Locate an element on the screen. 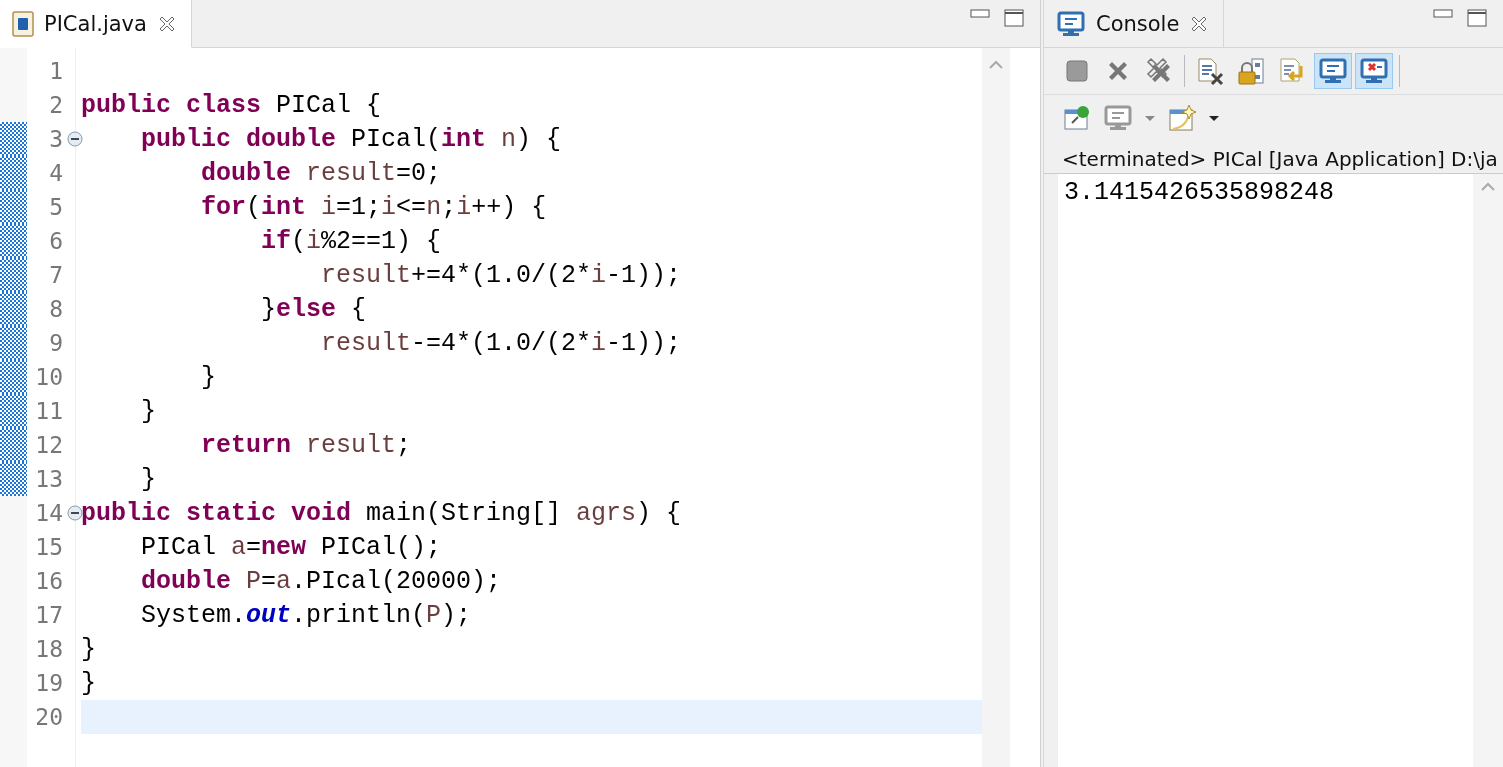 The image size is (1503, 767). line-number: 5 is located at coordinates (56, 207).